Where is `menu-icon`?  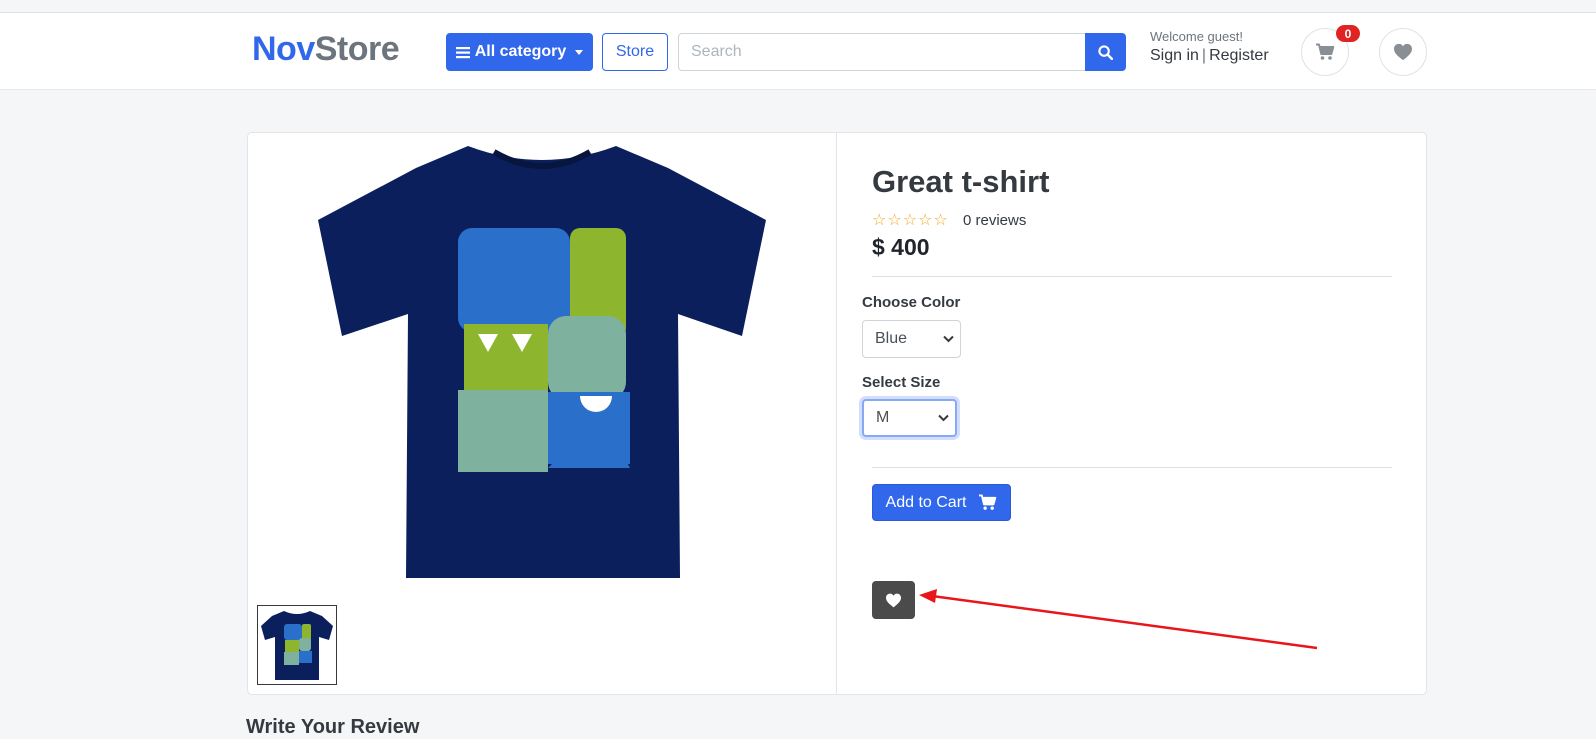 menu-icon is located at coordinates (462, 52).